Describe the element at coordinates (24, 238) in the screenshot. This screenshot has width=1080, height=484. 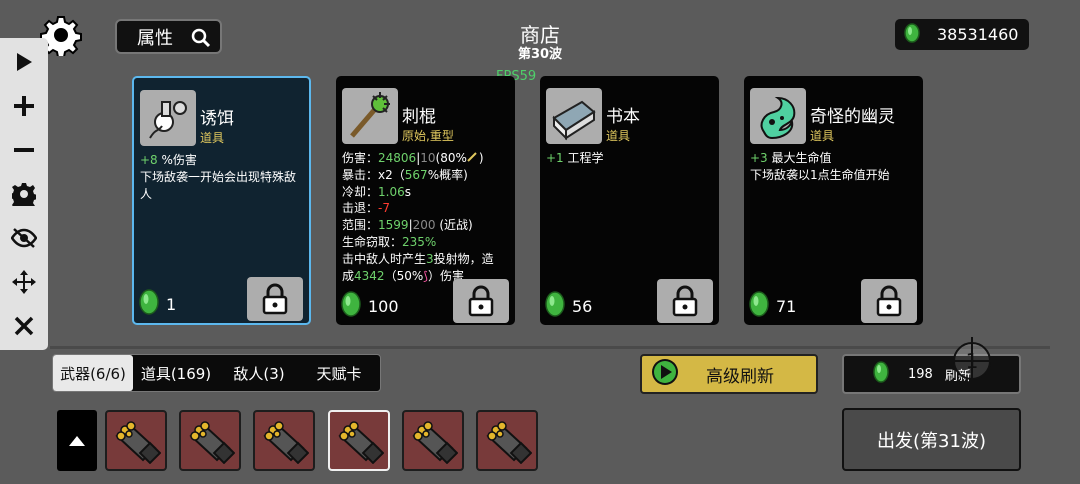
I see `eye-off-icon` at that location.